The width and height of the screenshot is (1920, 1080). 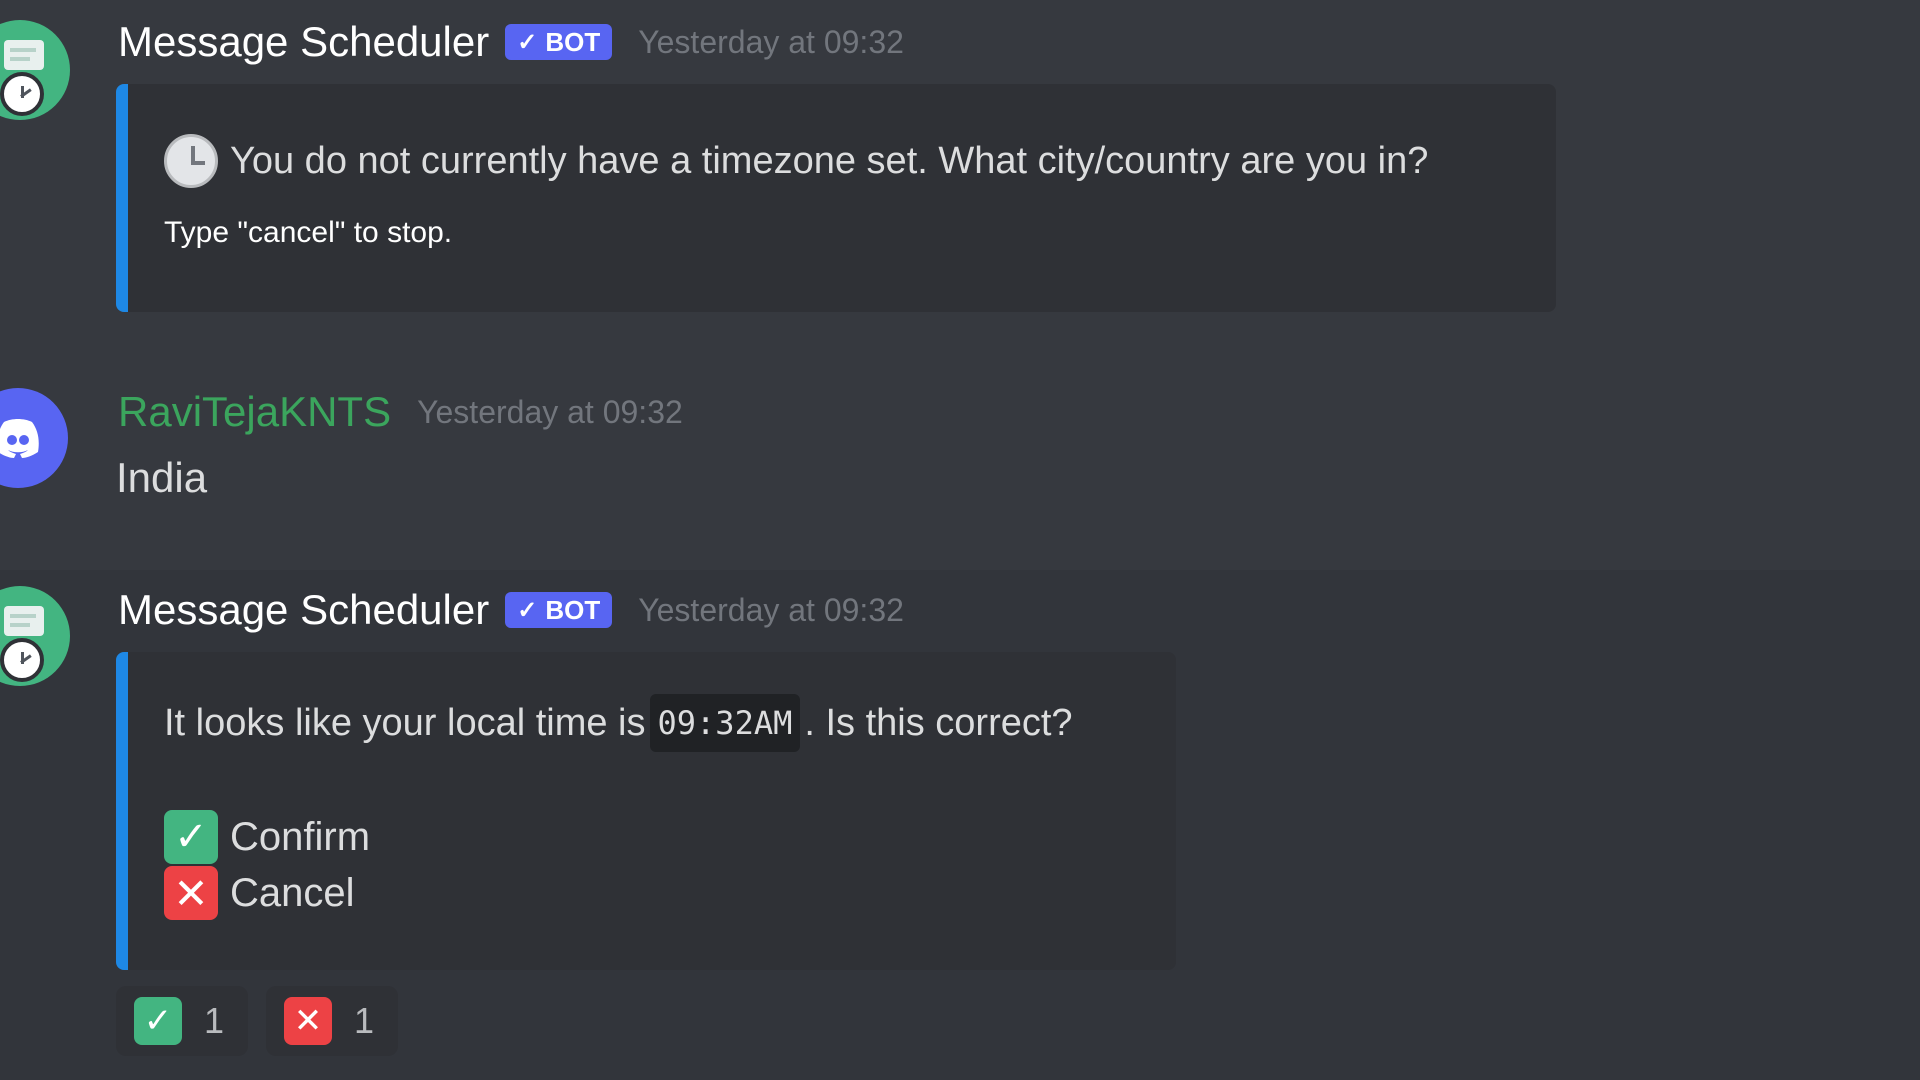 I want to click on user-avatar, so click(x=34, y=438).